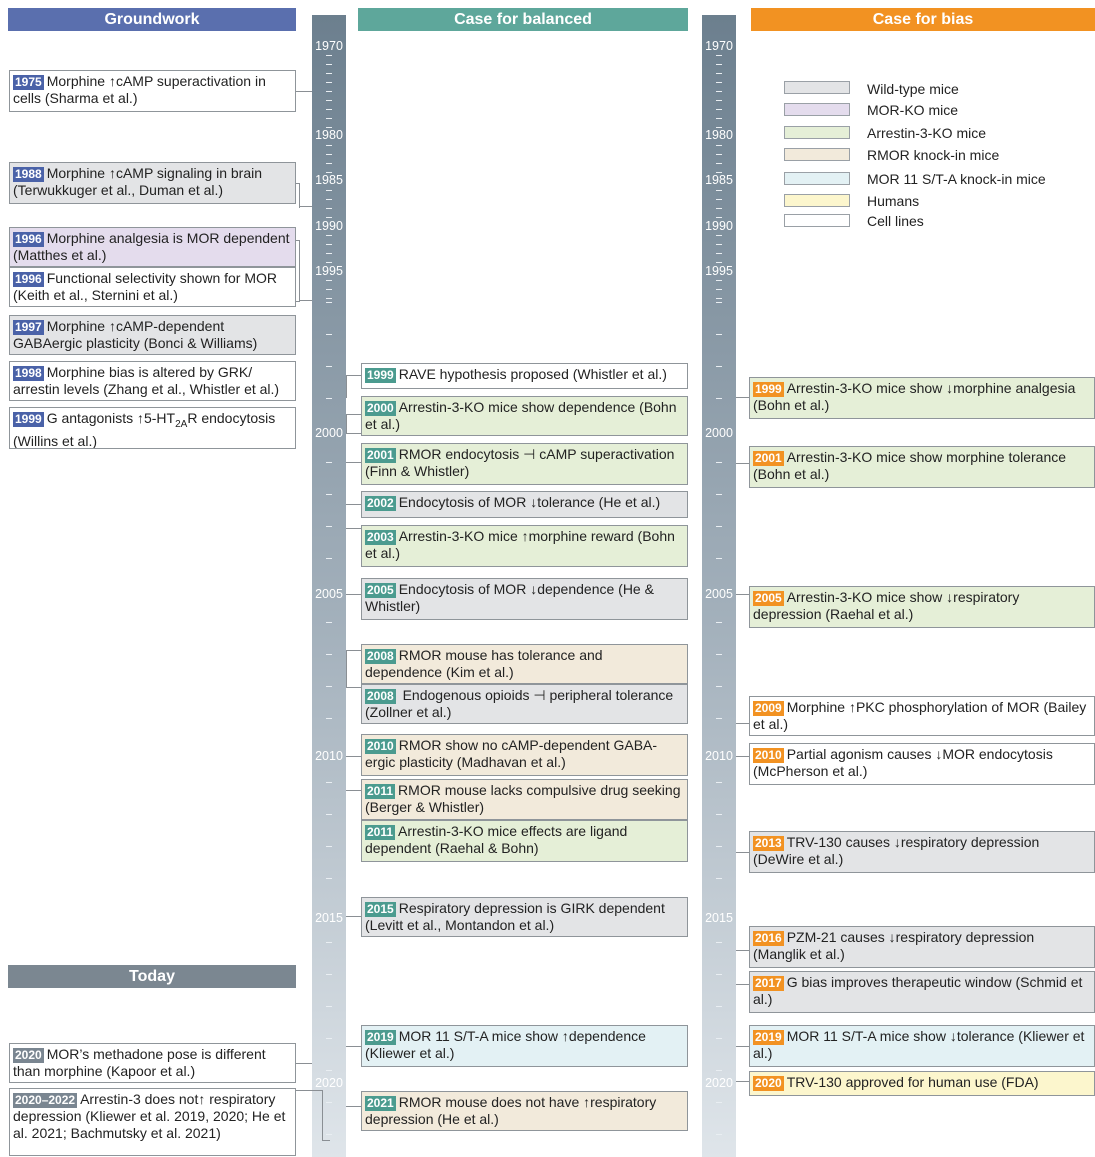 Image resolution: width=1095 pixels, height=1157 pixels. Describe the element at coordinates (768, 983) in the screenshot. I see `year-badge: 2017` at that location.